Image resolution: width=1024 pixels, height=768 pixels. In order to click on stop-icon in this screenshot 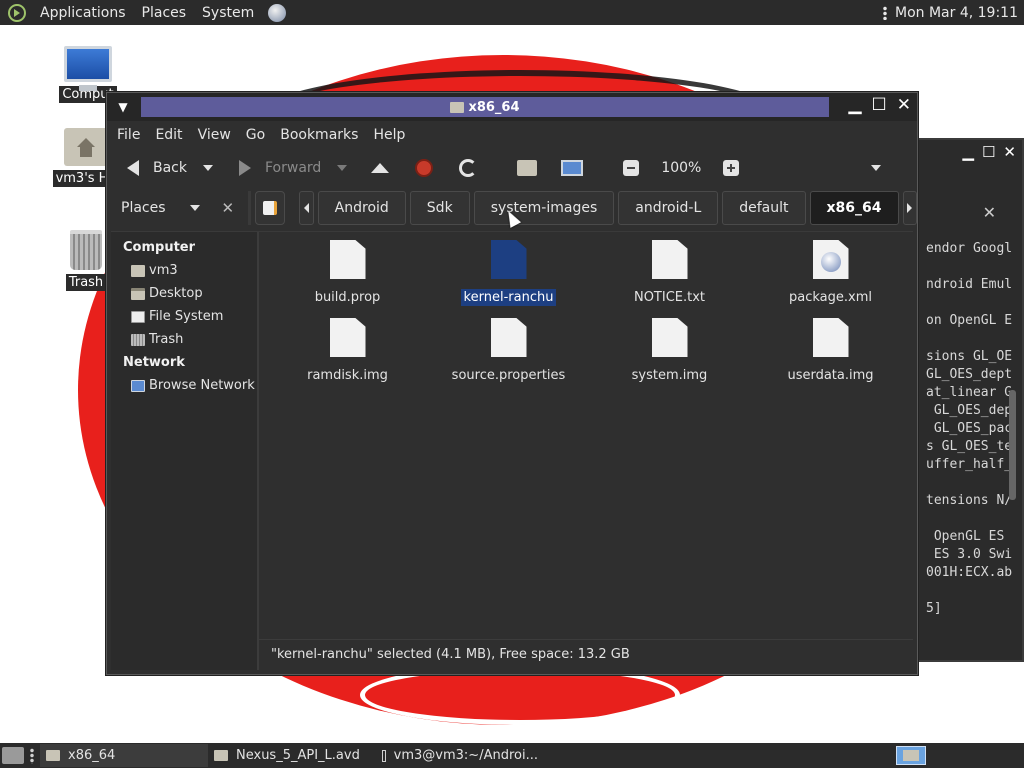, I will do `click(424, 168)`.